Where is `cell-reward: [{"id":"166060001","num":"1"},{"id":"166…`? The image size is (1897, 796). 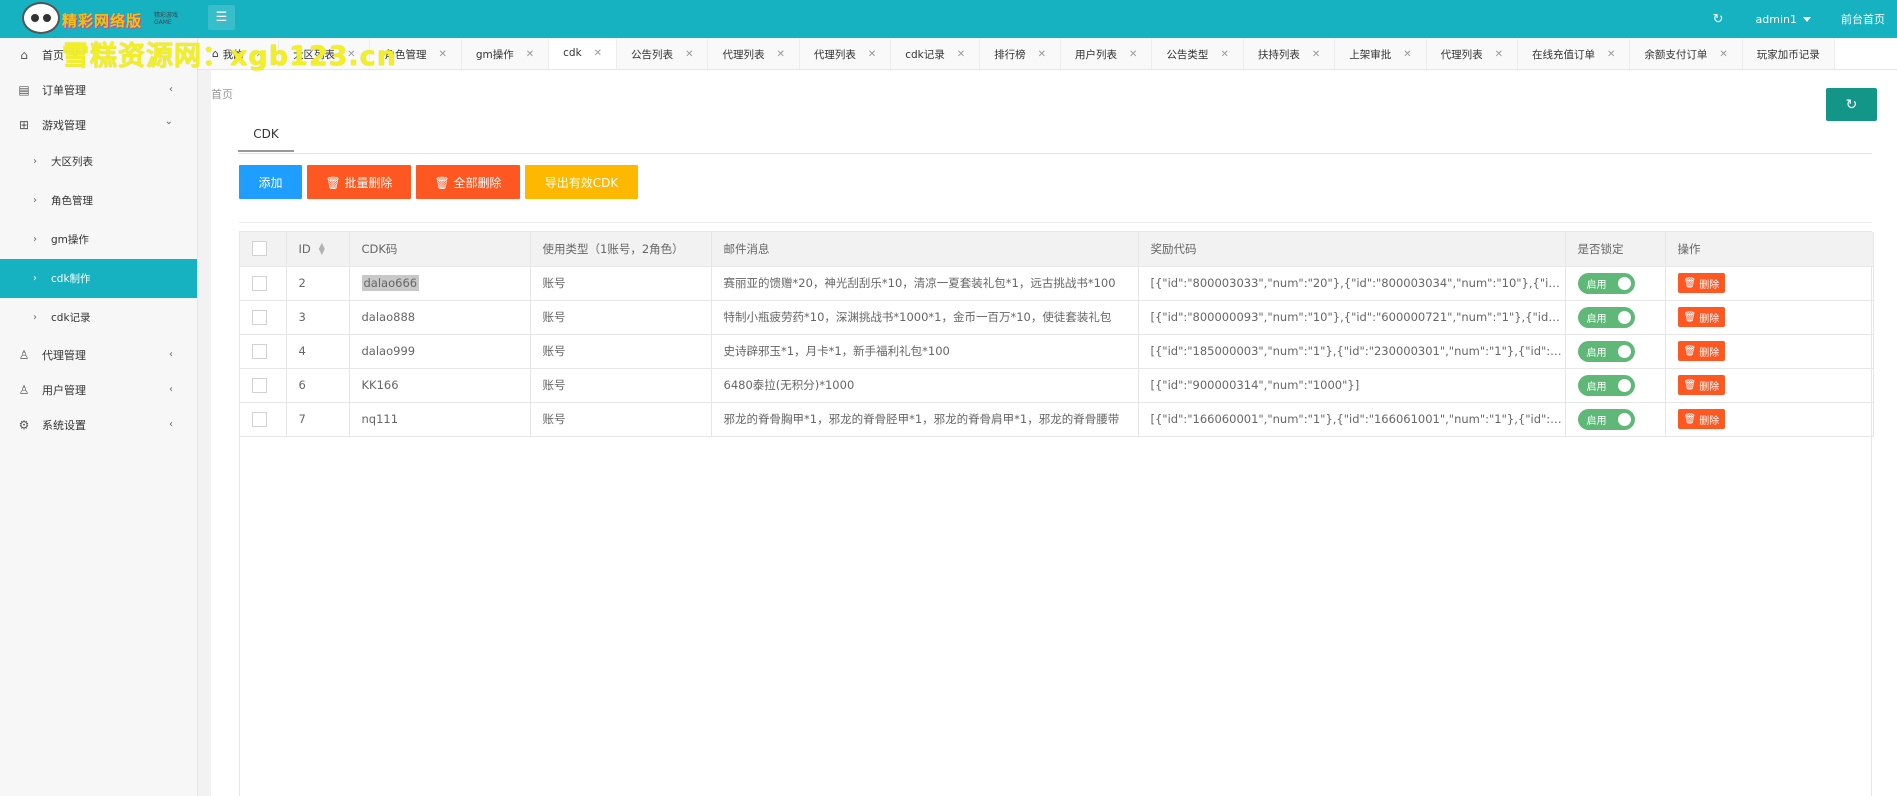
cell-reward: [{"id":"166060001","num":"1"},{"id":"166… is located at coordinates (1352, 419).